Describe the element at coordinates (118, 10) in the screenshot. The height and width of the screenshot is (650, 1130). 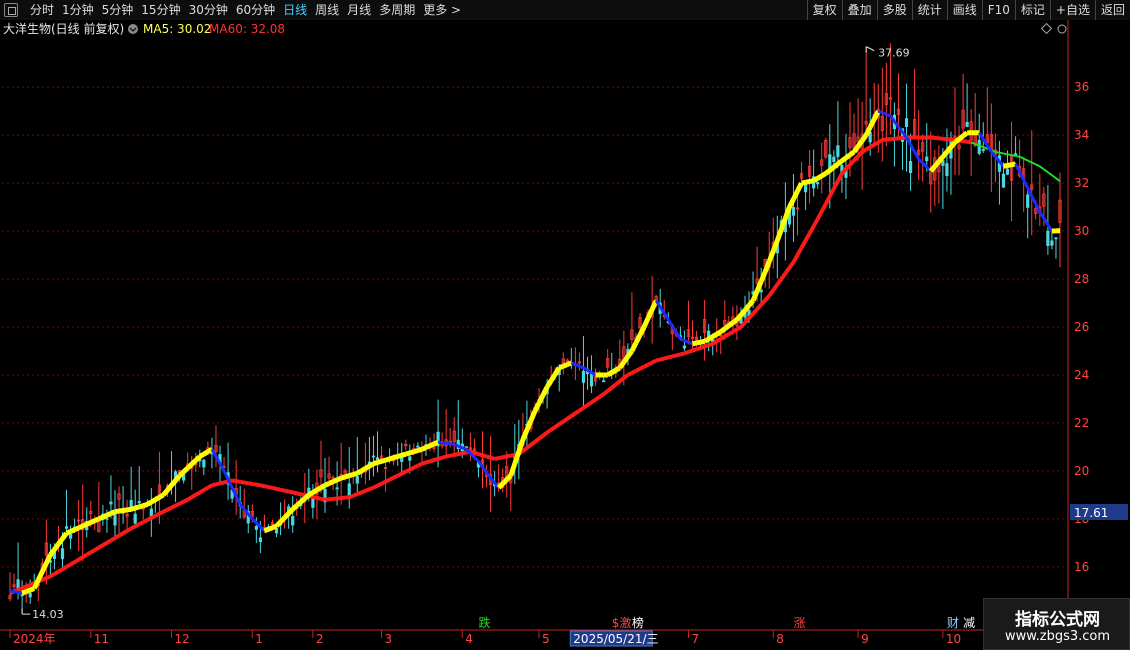
I see `timeframe-tab: 5分钟` at that location.